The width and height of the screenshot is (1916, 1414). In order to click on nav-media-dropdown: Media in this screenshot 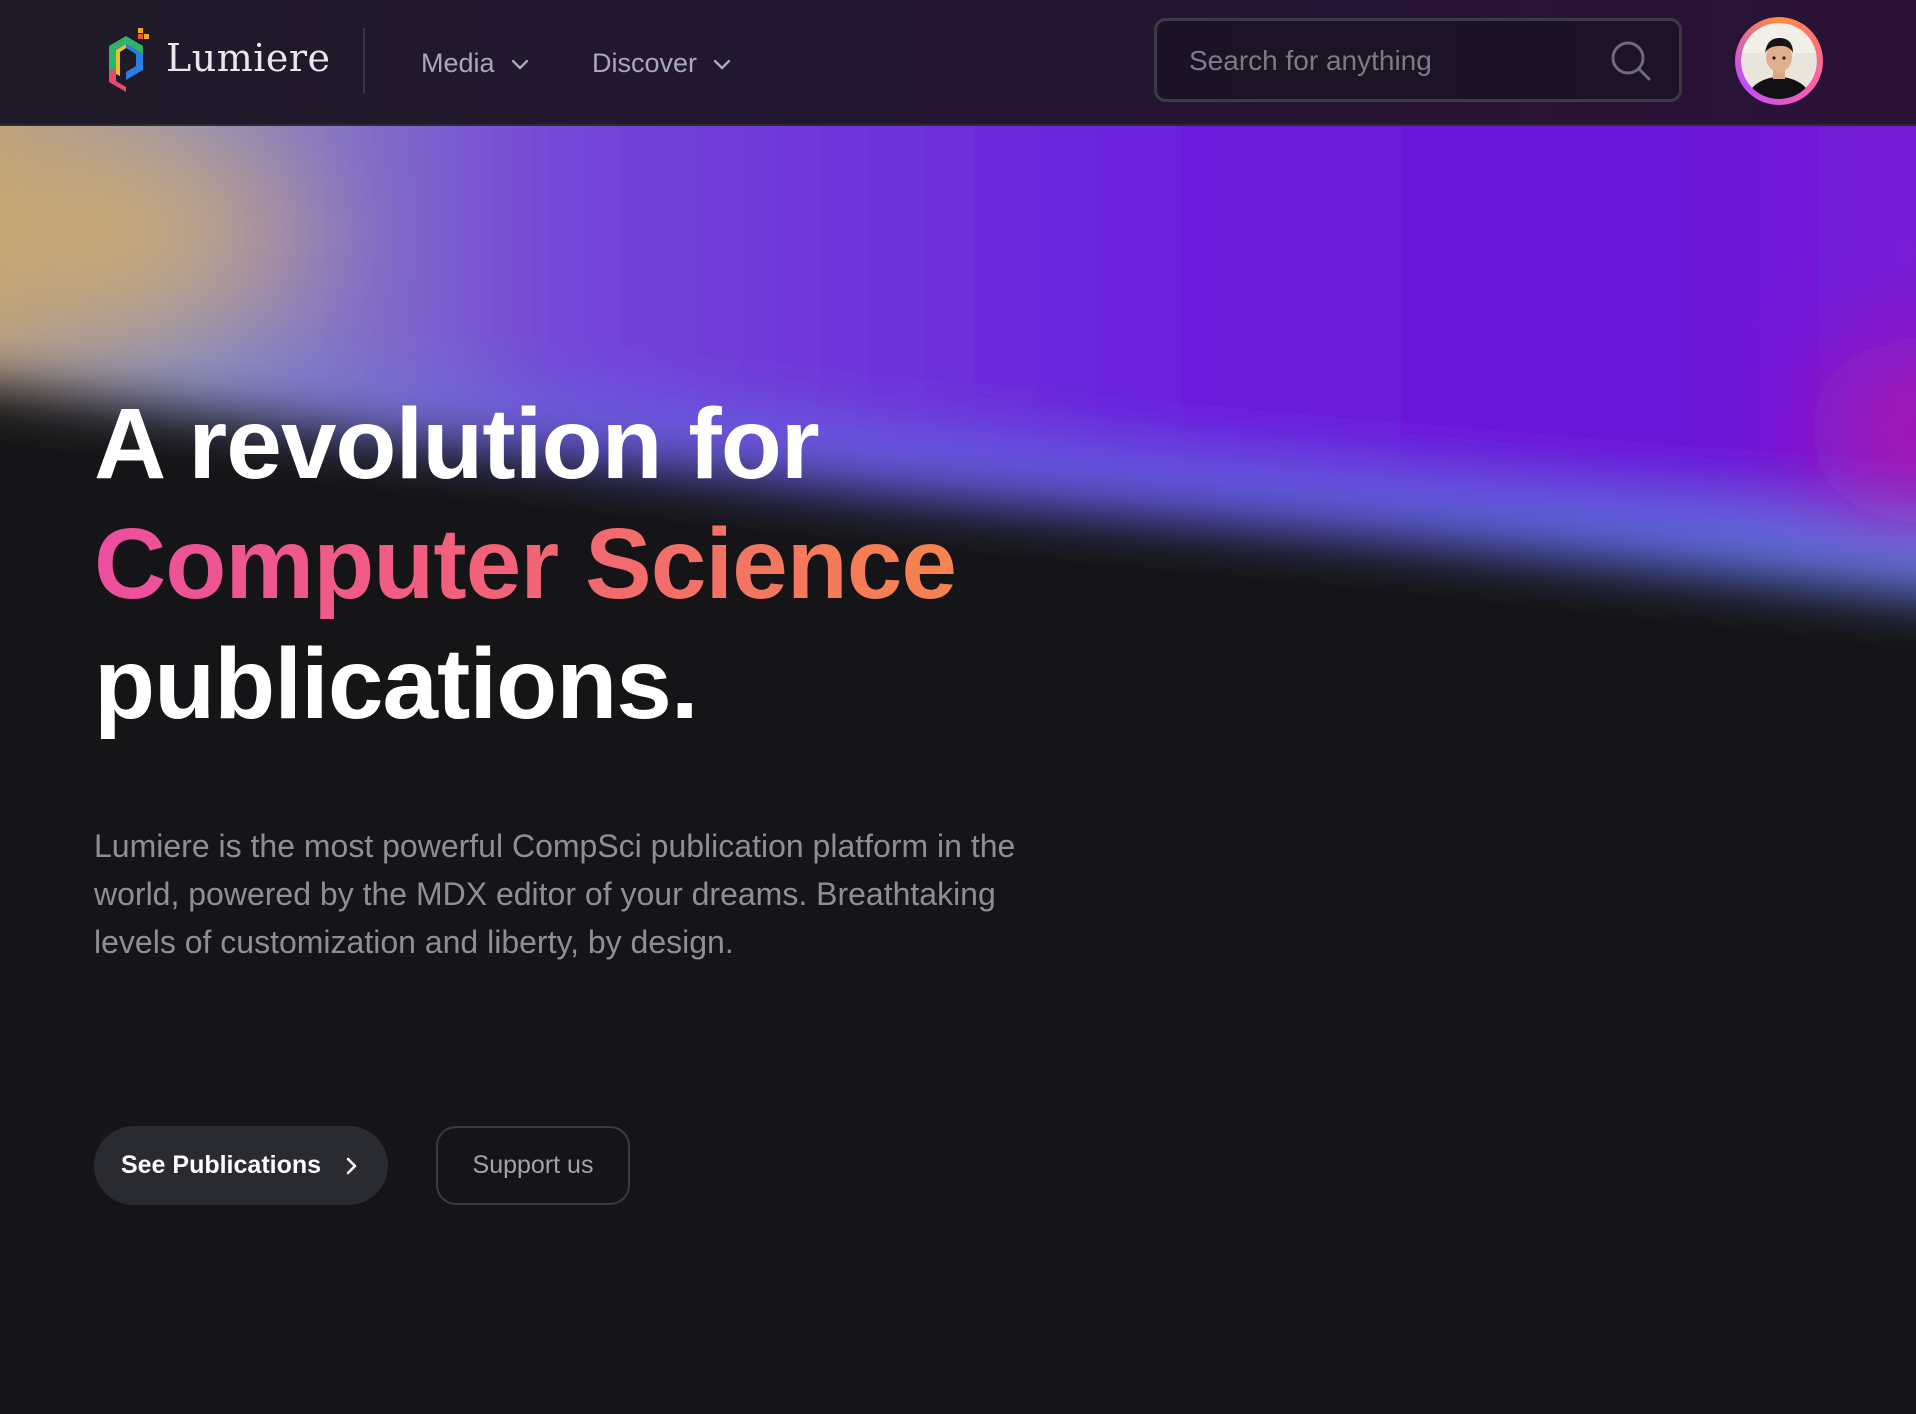, I will do `click(476, 63)`.